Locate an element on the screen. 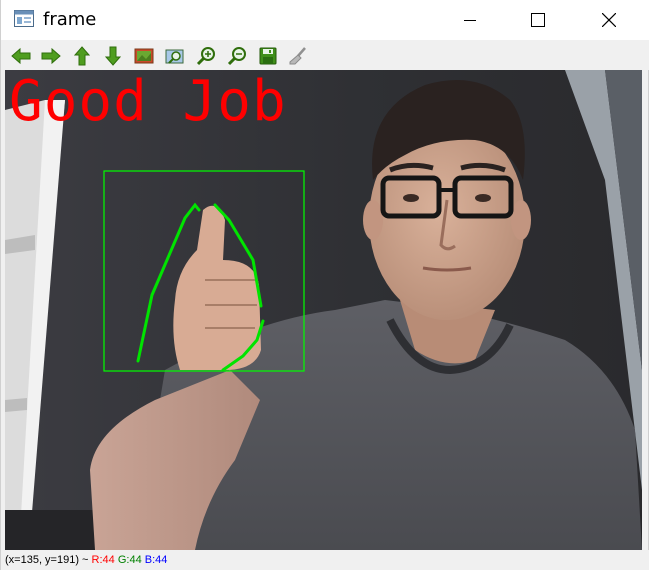  maximize-button is located at coordinates (538, 20).